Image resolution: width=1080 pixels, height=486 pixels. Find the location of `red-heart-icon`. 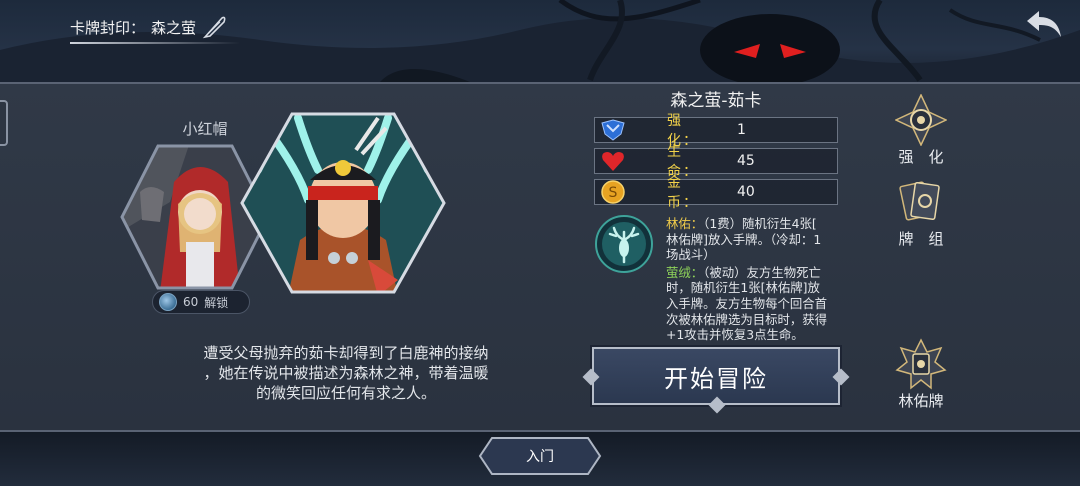

red-heart-icon is located at coordinates (613, 161).